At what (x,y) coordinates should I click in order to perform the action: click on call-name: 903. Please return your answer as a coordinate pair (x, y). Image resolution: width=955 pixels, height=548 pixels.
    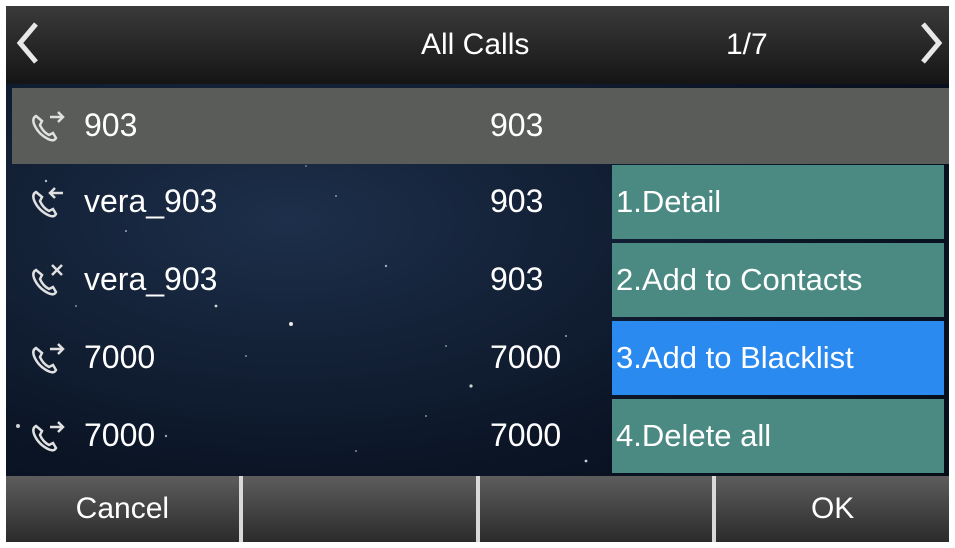
    Looking at the image, I should click on (111, 125).